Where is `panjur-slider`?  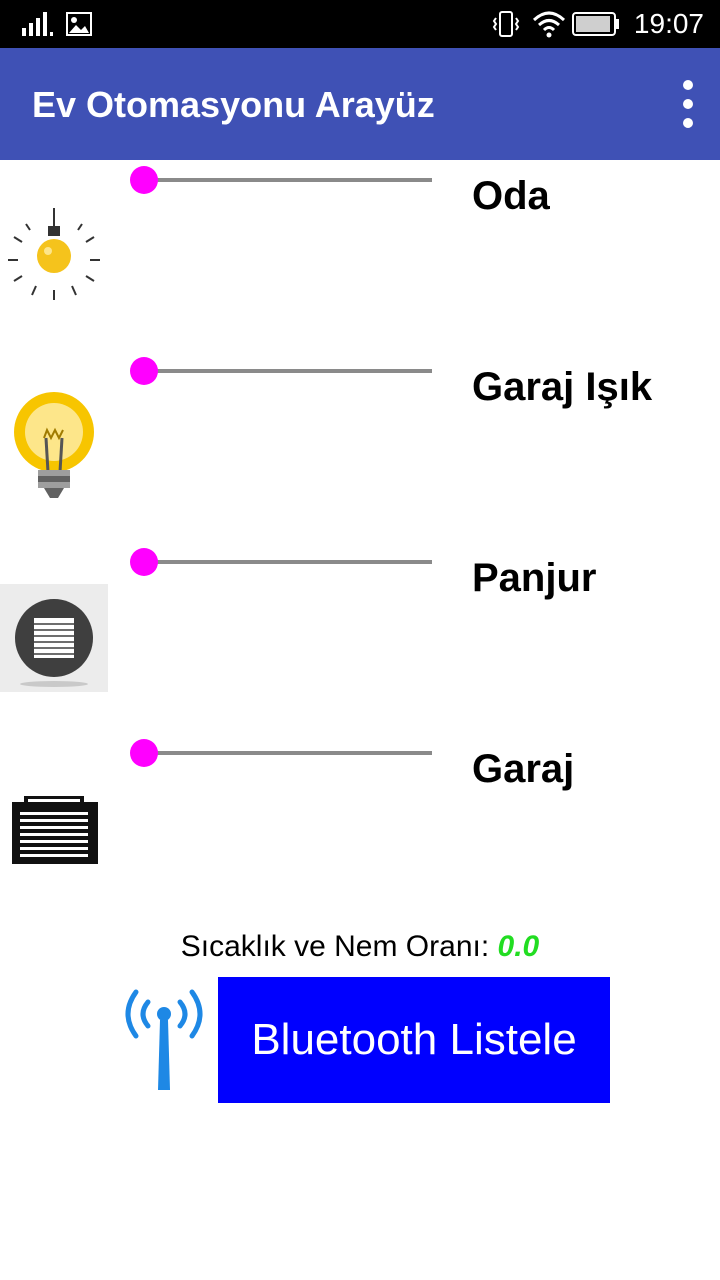
panjur-slider is located at coordinates (282, 562).